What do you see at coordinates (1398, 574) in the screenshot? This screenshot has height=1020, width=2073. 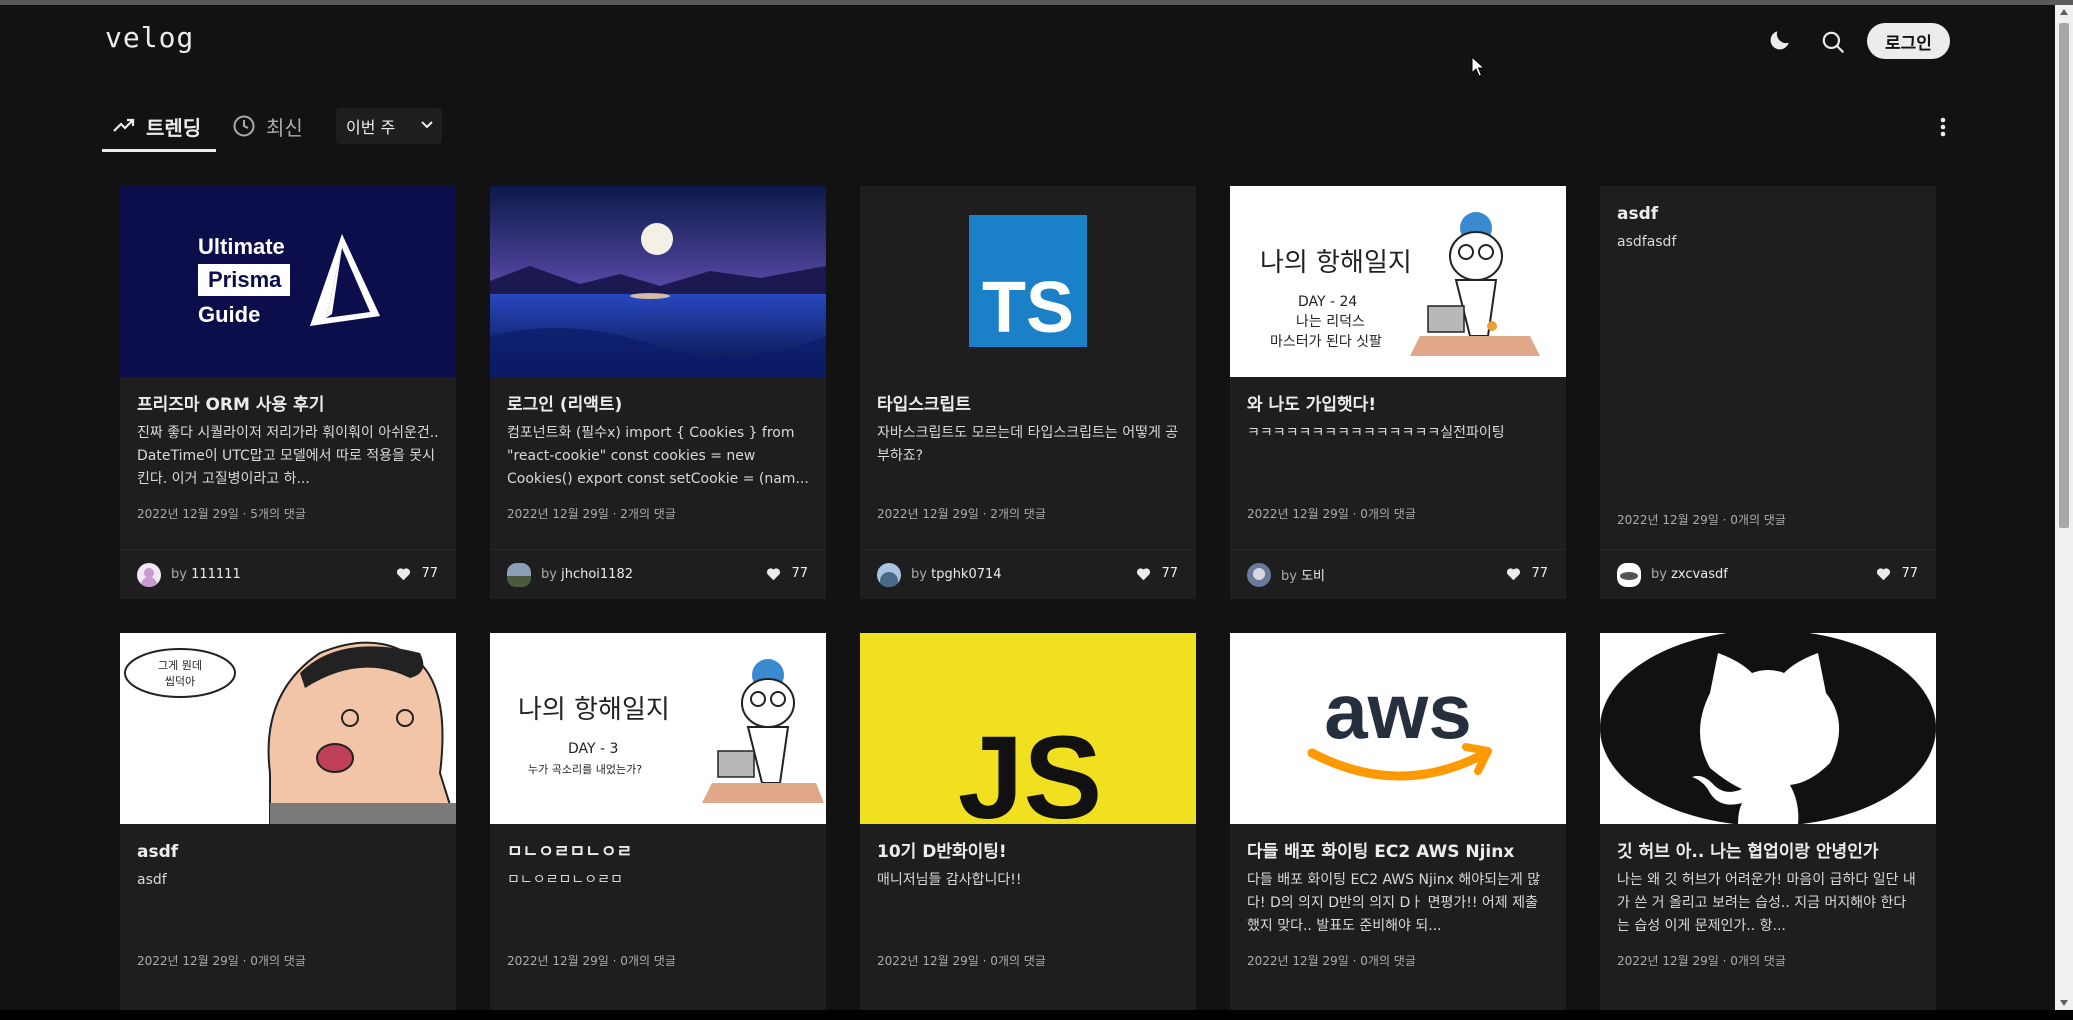 I see `post-footer: by 도비 77` at bounding box center [1398, 574].